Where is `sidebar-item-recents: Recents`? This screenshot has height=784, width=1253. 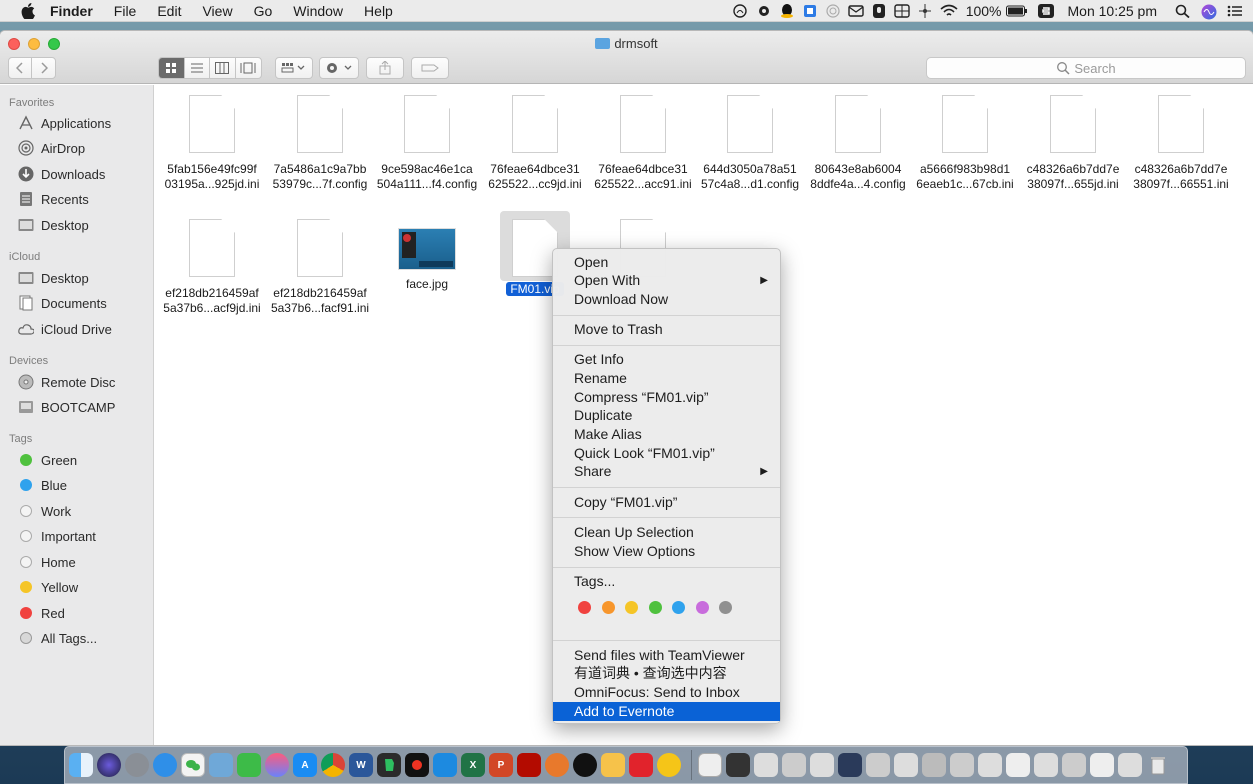 sidebar-item-recents: Recents is located at coordinates (77, 199).